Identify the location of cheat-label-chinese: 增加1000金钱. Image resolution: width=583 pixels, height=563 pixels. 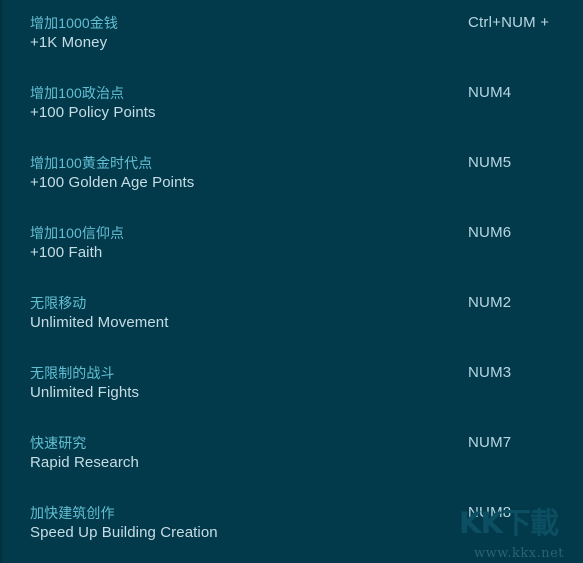
(74, 23).